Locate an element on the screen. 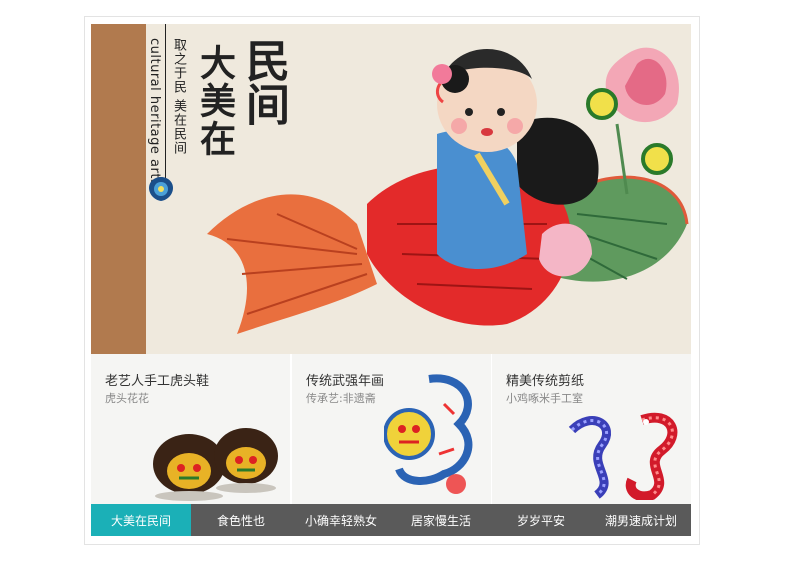  hero-tagline: 取之于民 美在民间 is located at coordinates (178, 97).